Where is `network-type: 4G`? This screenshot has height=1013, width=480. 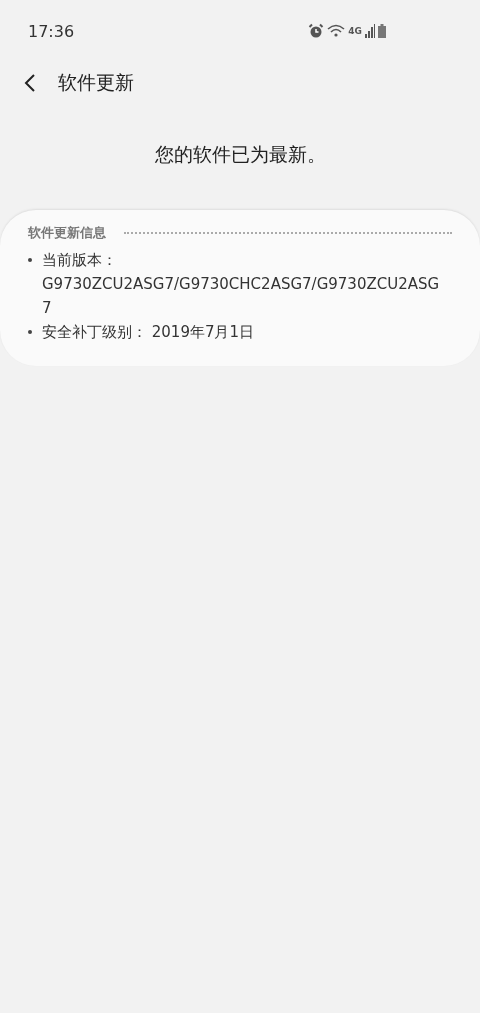 network-type: 4G is located at coordinates (355, 31).